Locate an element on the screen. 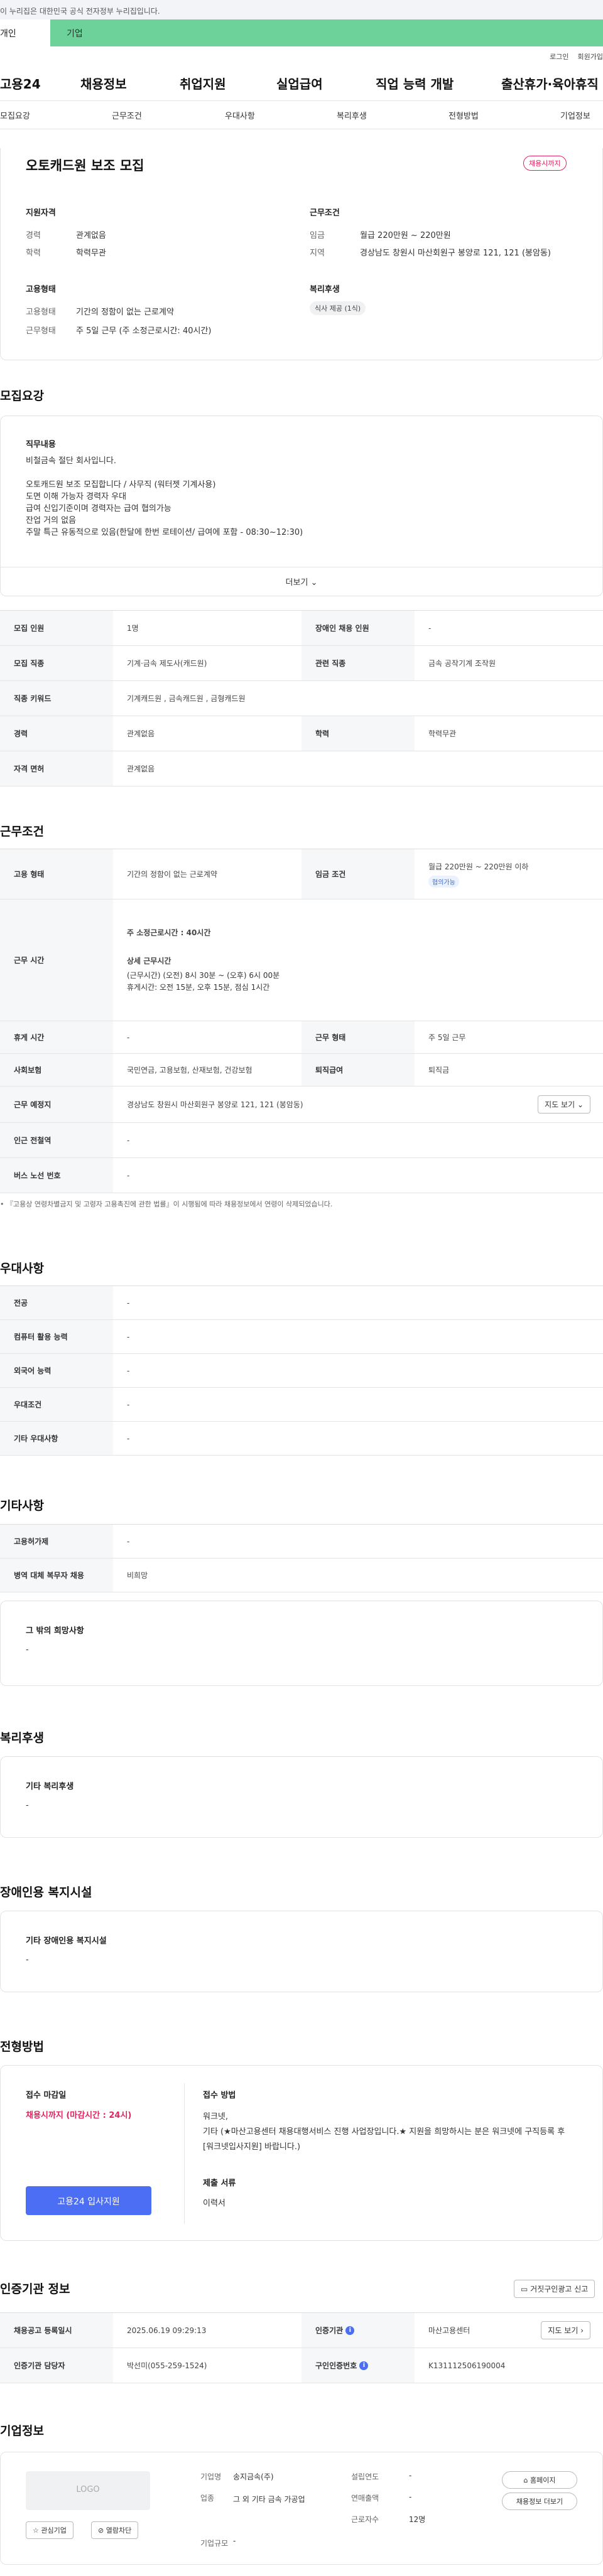 The image size is (603, 2576). favorite-company-button: ☆ 관심기업 is located at coordinates (50, 2530).